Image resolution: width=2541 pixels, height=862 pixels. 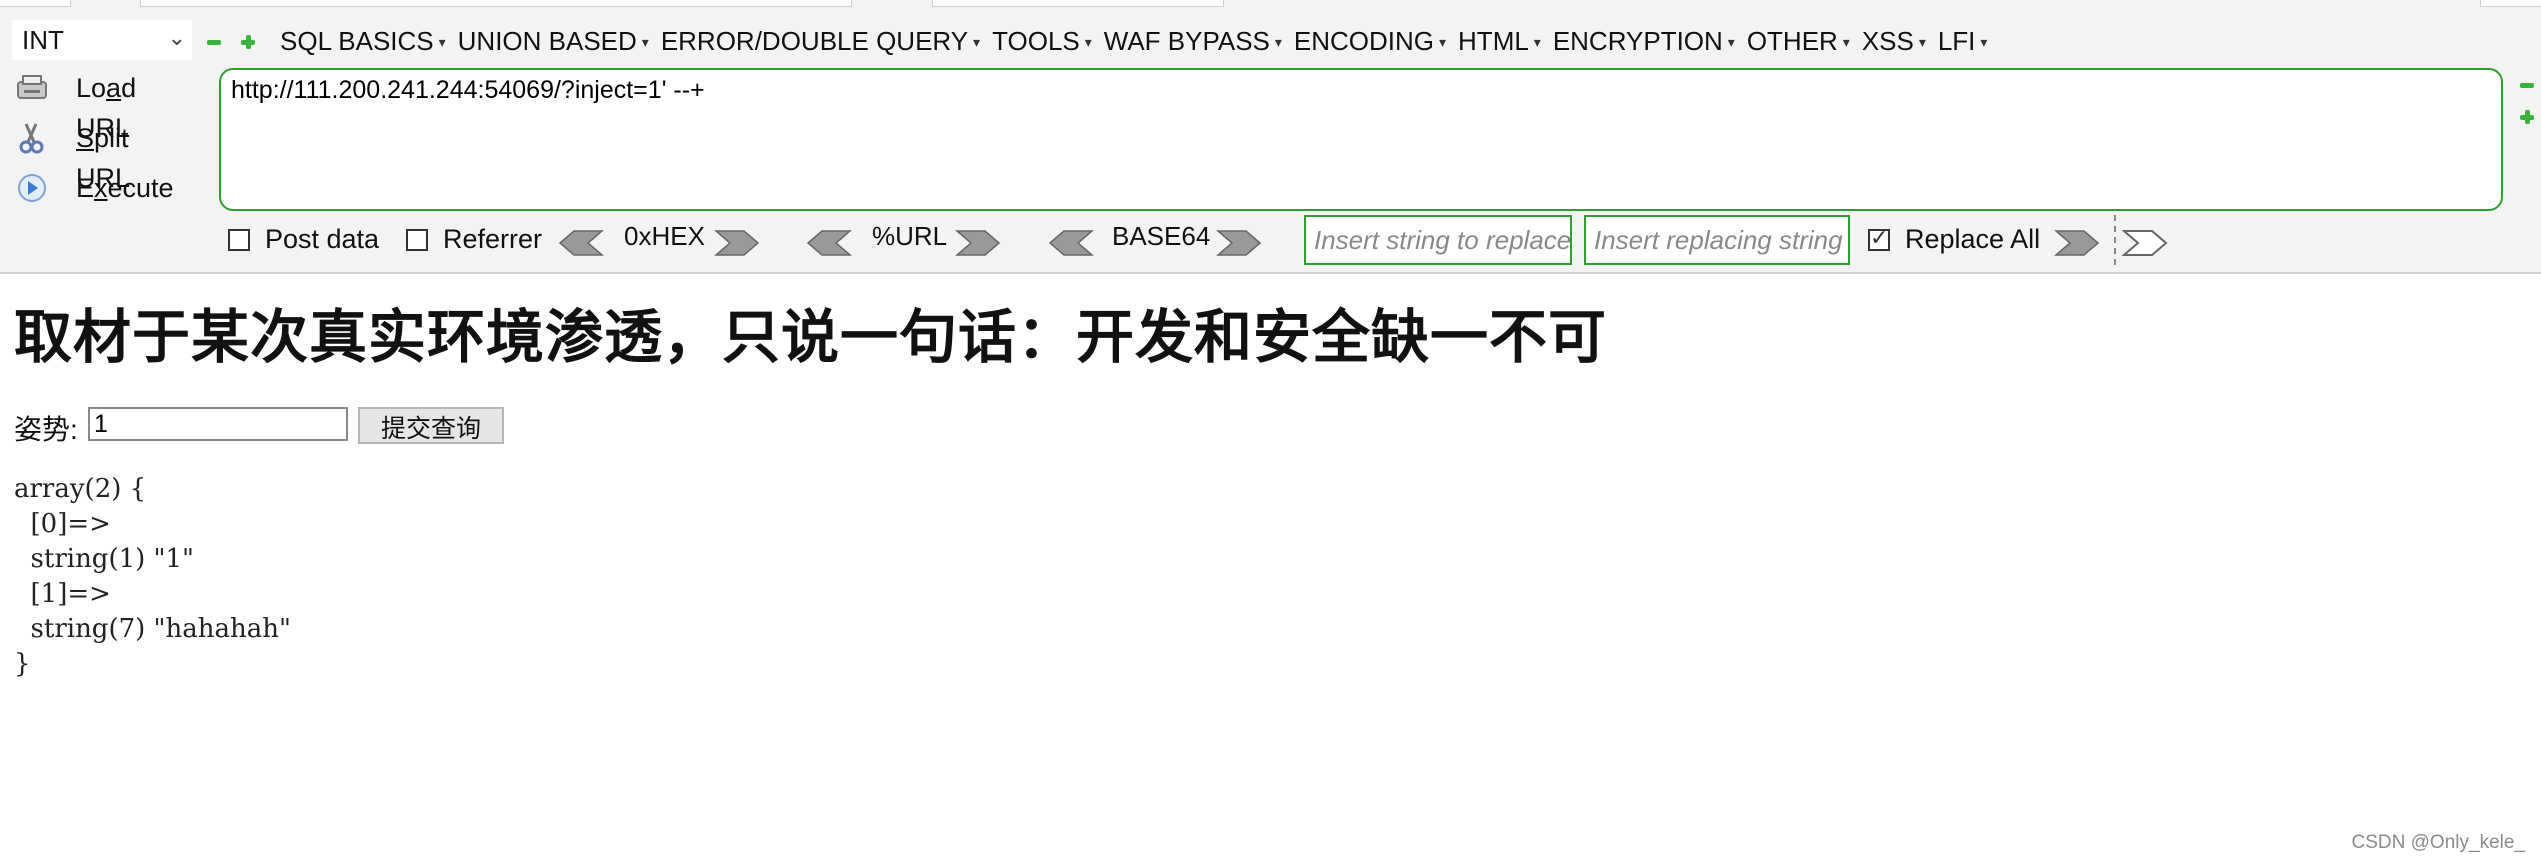 What do you see at coordinates (1270, 3) in the screenshot?
I see `browser-tab-edge` at bounding box center [1270, 3].